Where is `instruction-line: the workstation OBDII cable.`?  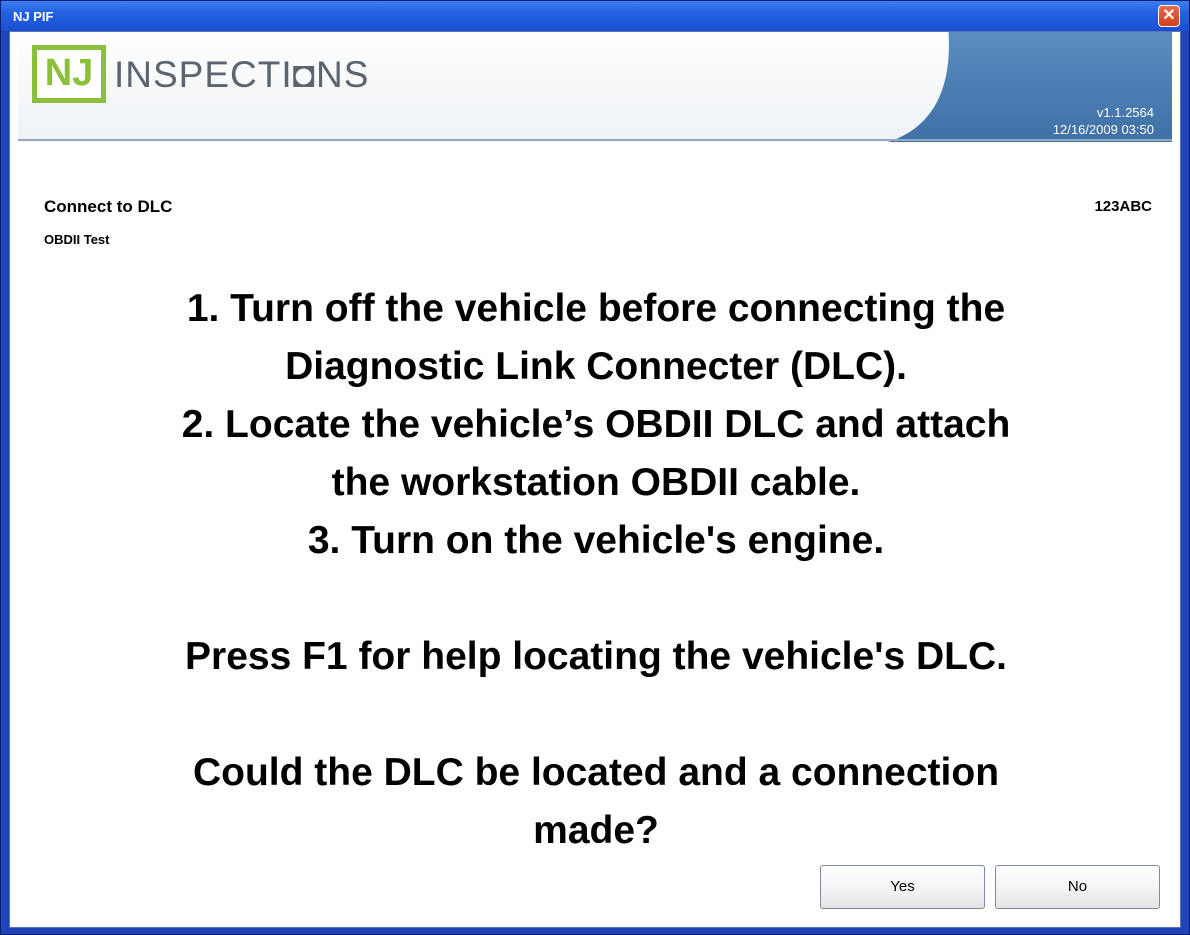
instruction-line: the workstation OBDII cable. is located at coordinates (596, 482).